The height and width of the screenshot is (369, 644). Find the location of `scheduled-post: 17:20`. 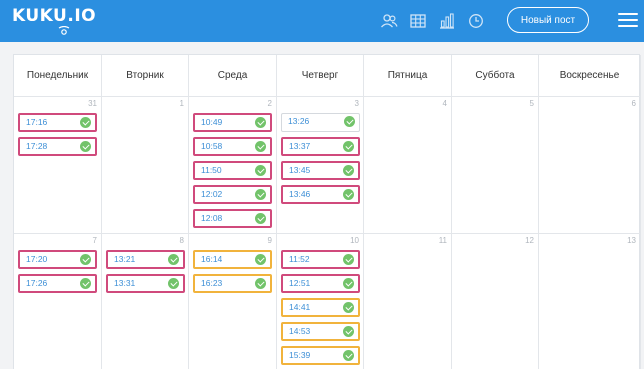

scheduled-post: 17:20 is located at coordinates (57, 259).